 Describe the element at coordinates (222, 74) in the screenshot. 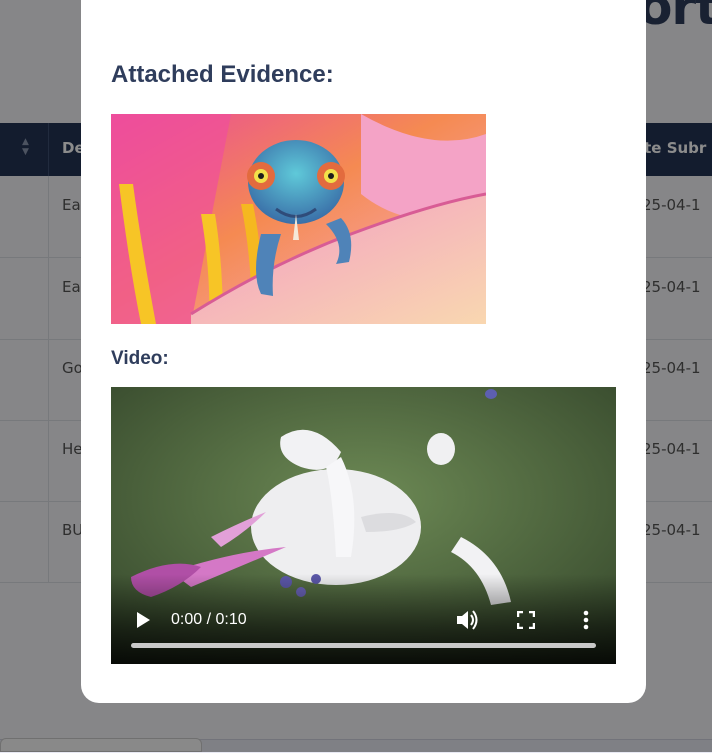

I see `attached-evidence-heading: Attached Evidence:` at that location.